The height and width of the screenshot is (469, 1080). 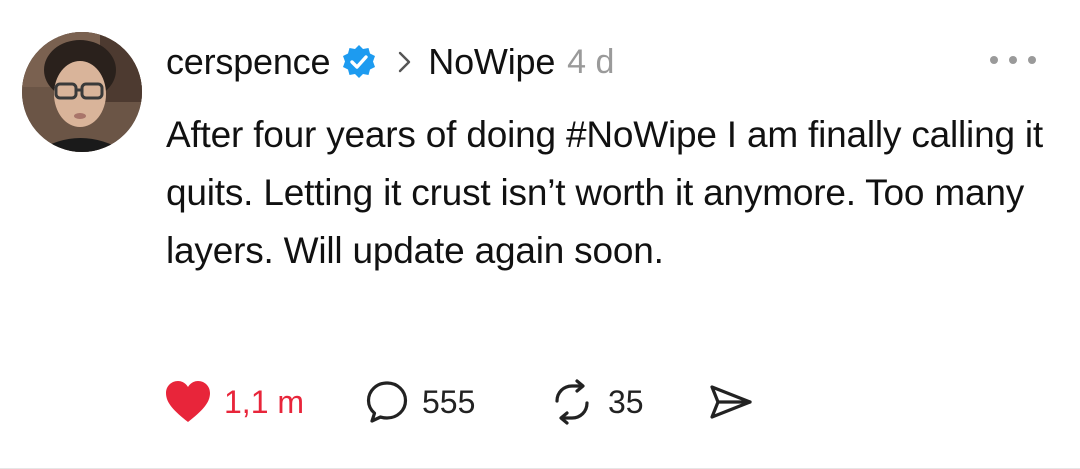 I want to click on action-bar: 1,1 m 555 35, so click(x=466, y=402).